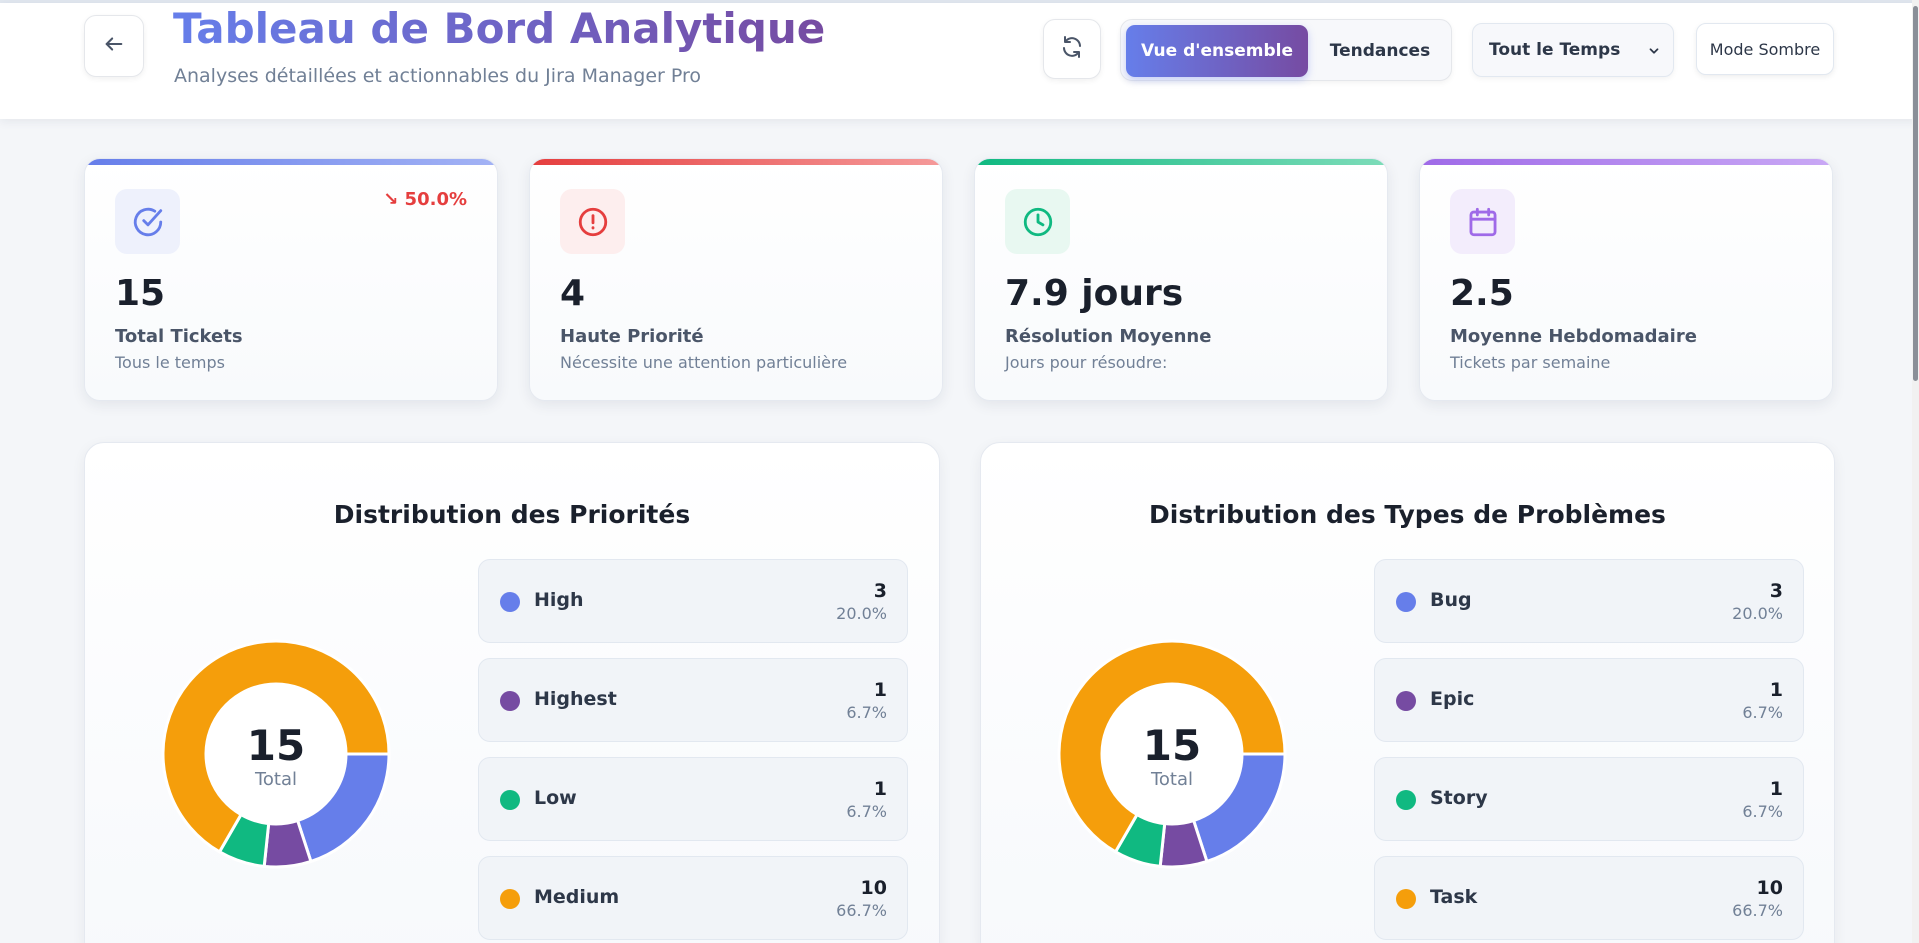 The image size is (1919, 943). I want to click on dark-mode-button: Mode Sombre, so click(1765, 49).